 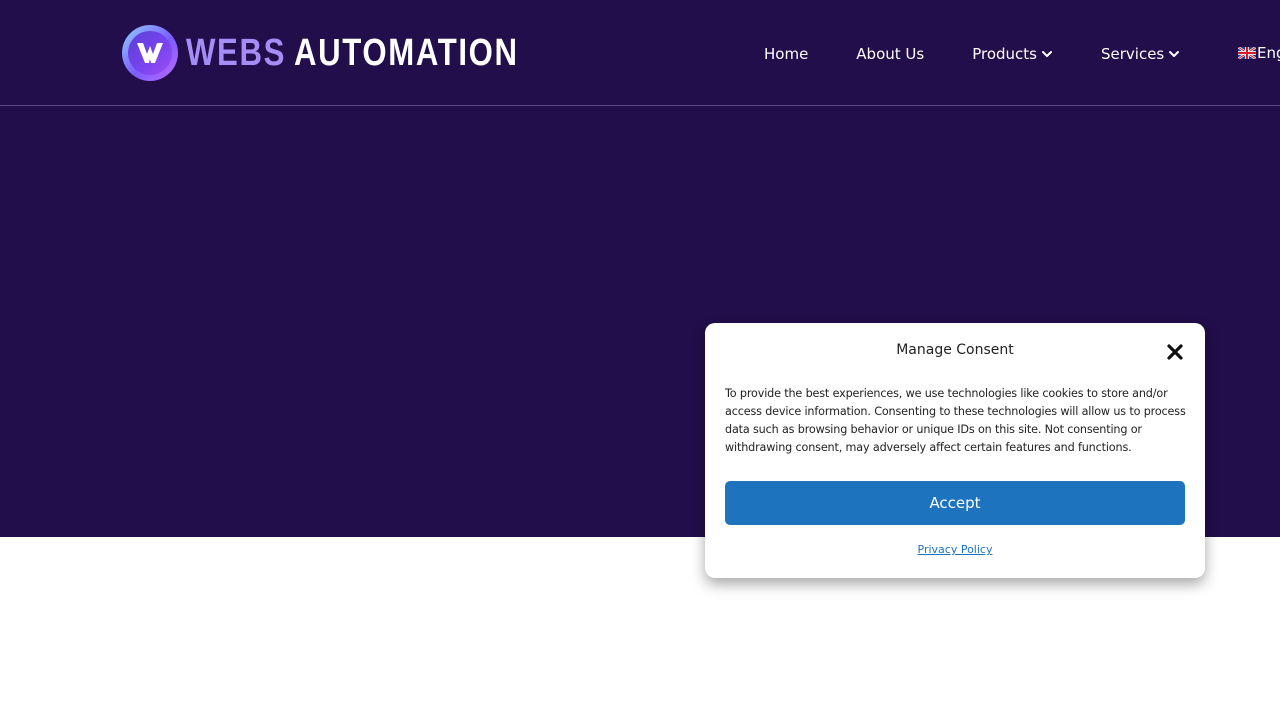 I want to click on close-icon, so click(x=1175, y=352).